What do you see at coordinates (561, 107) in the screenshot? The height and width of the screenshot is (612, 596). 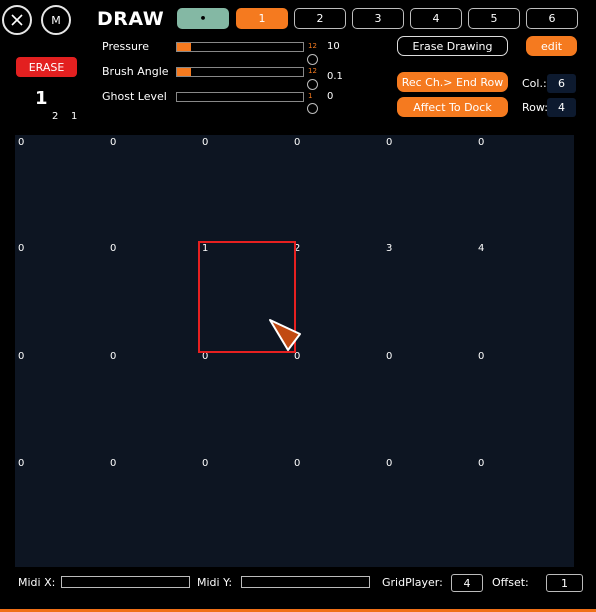 I see `row-input: 4` at bounding box center [561, 107].